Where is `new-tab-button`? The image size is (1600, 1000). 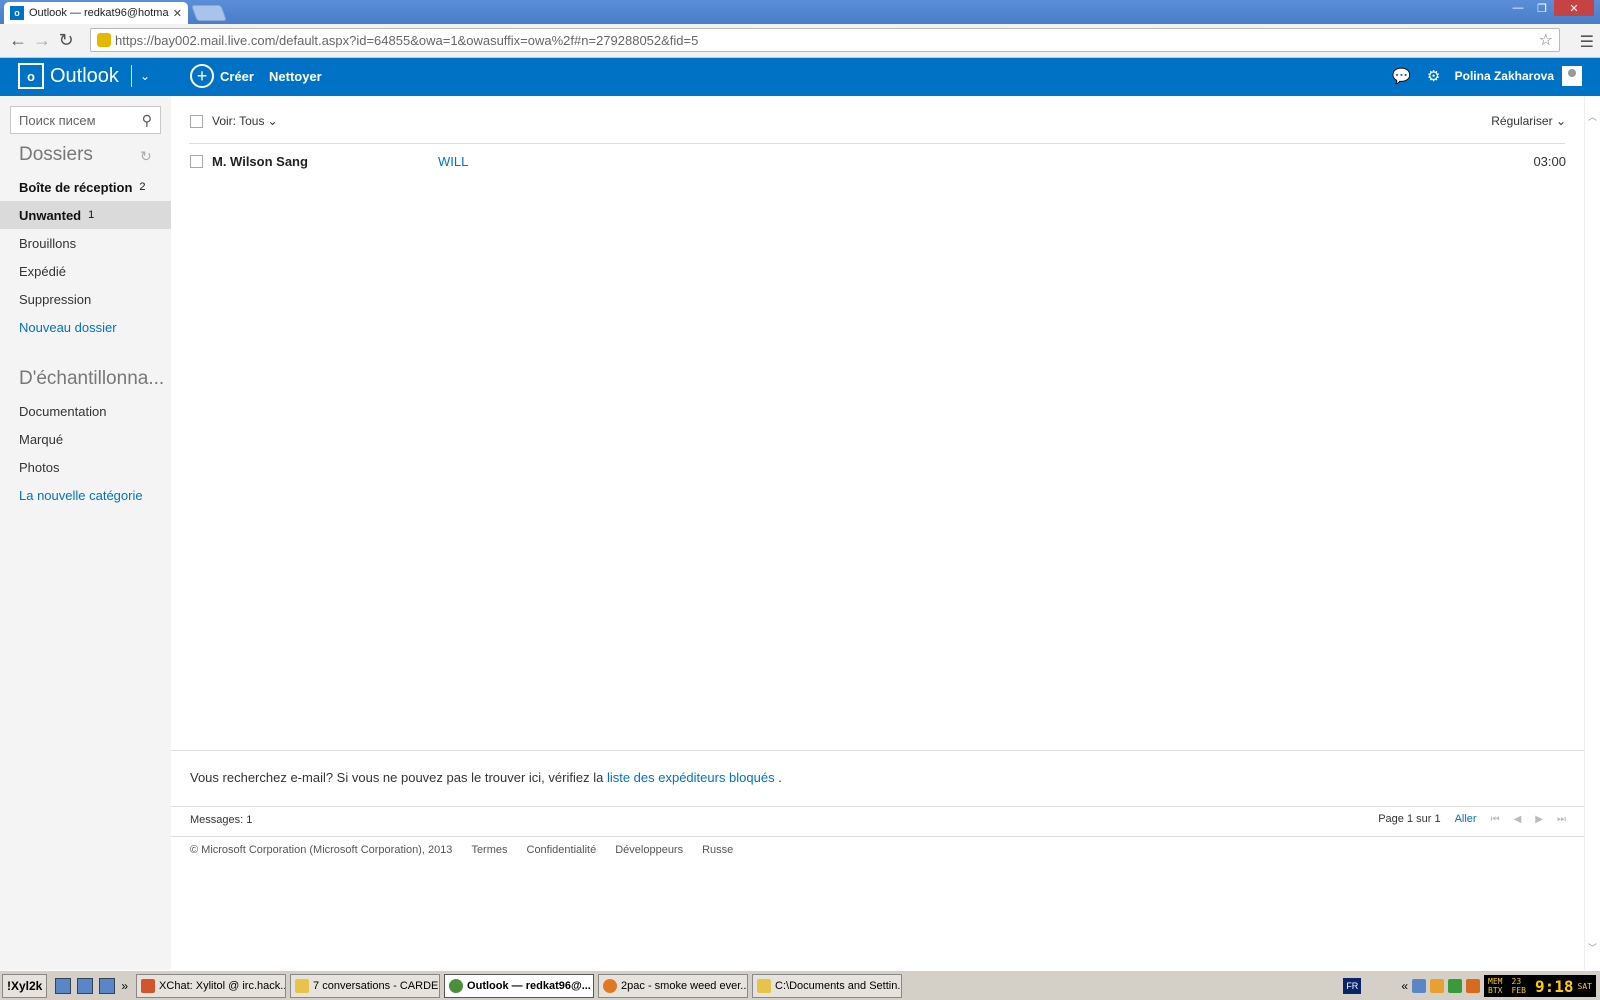
new-tab-button is located at coordinates (209, 13).